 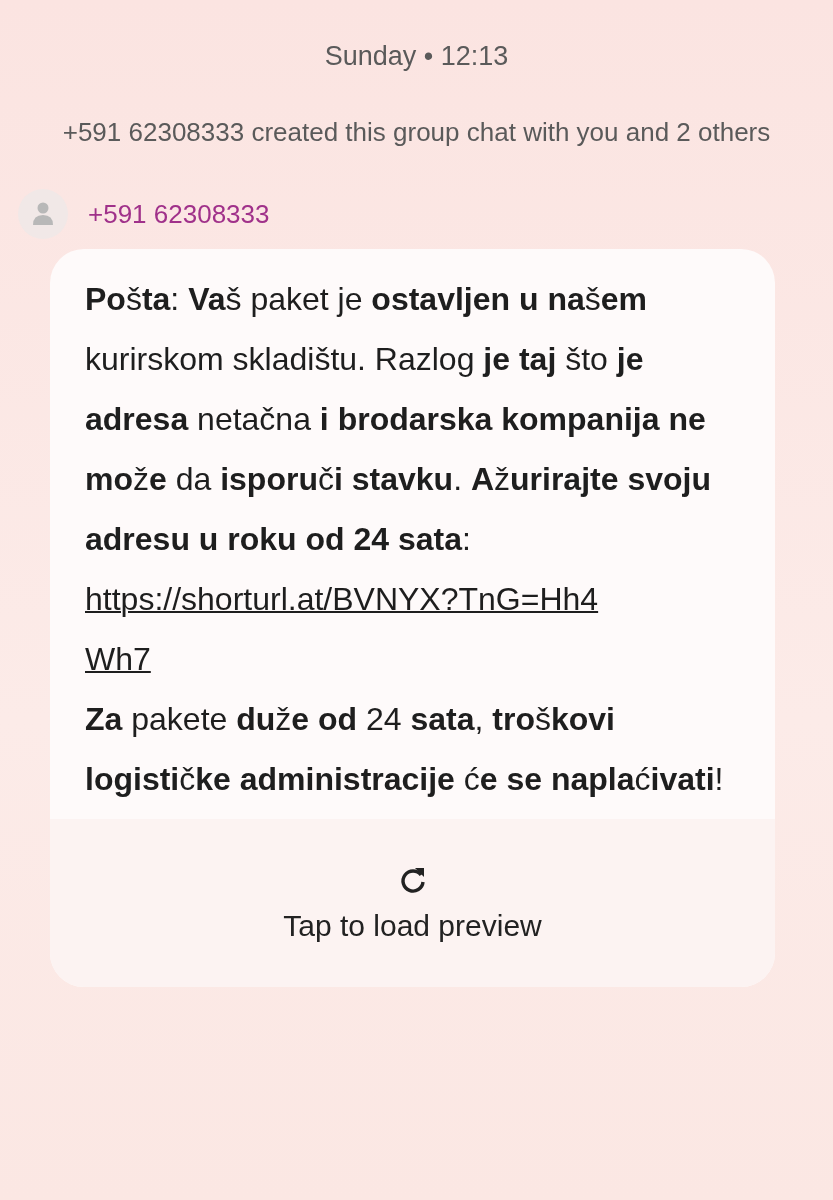 What do you see at coordinates (412, 926) in the screenshot?
I see `load-preview-button: Tap to load preview` at bounding box center [412, 926].